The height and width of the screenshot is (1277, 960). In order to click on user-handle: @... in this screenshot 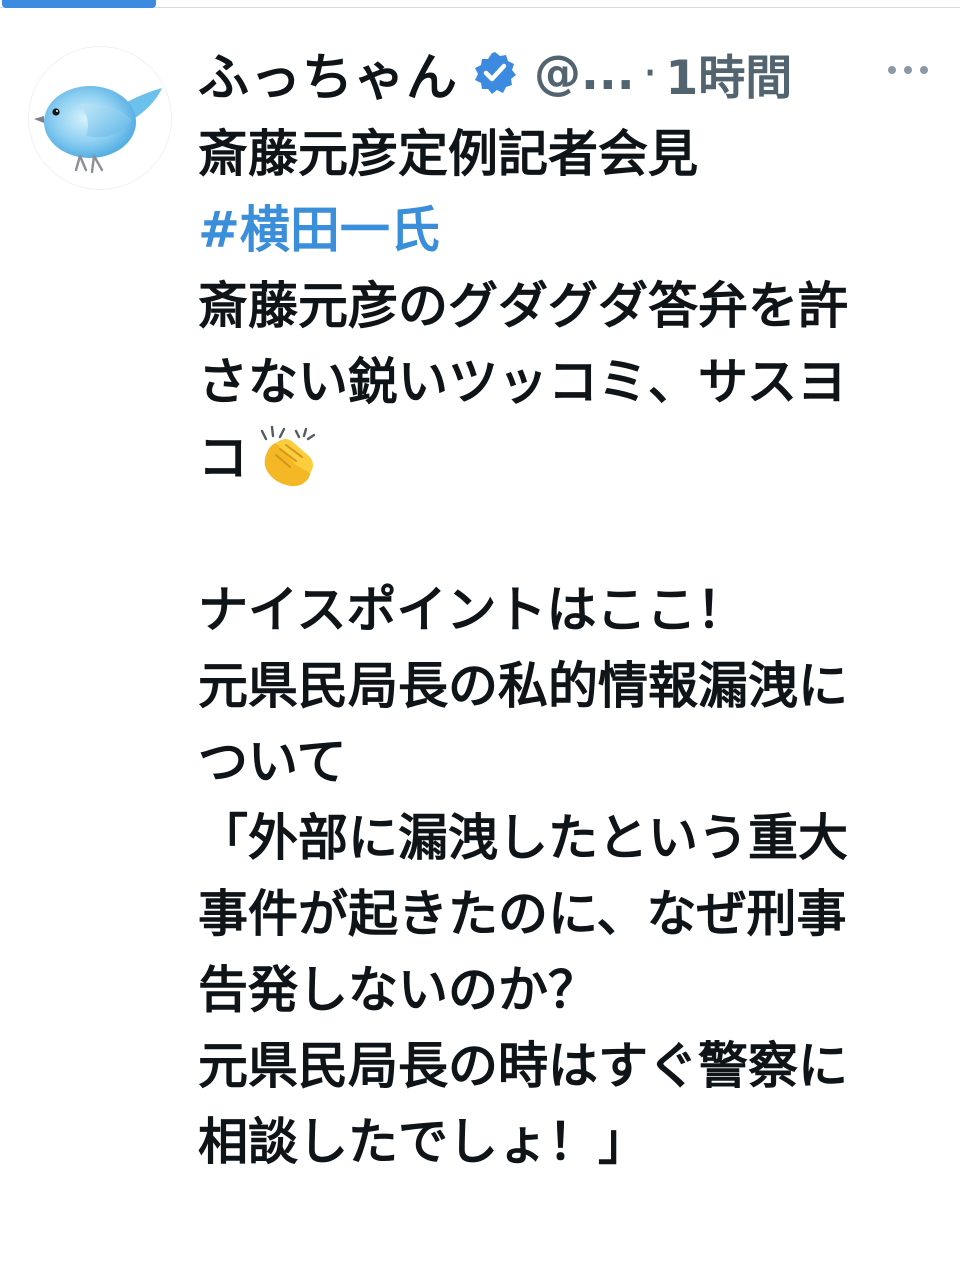, I will do `click(584, 73)`.